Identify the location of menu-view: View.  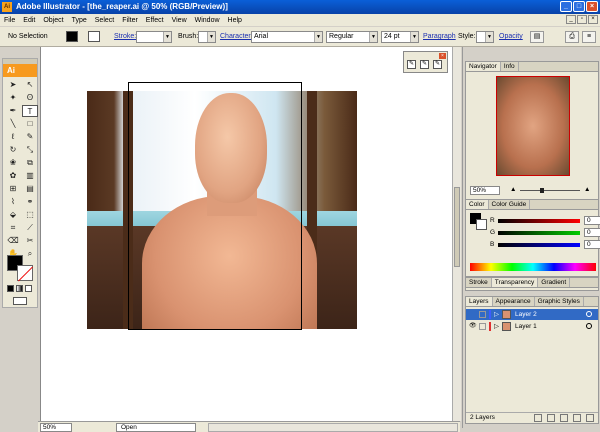
(179, 20).